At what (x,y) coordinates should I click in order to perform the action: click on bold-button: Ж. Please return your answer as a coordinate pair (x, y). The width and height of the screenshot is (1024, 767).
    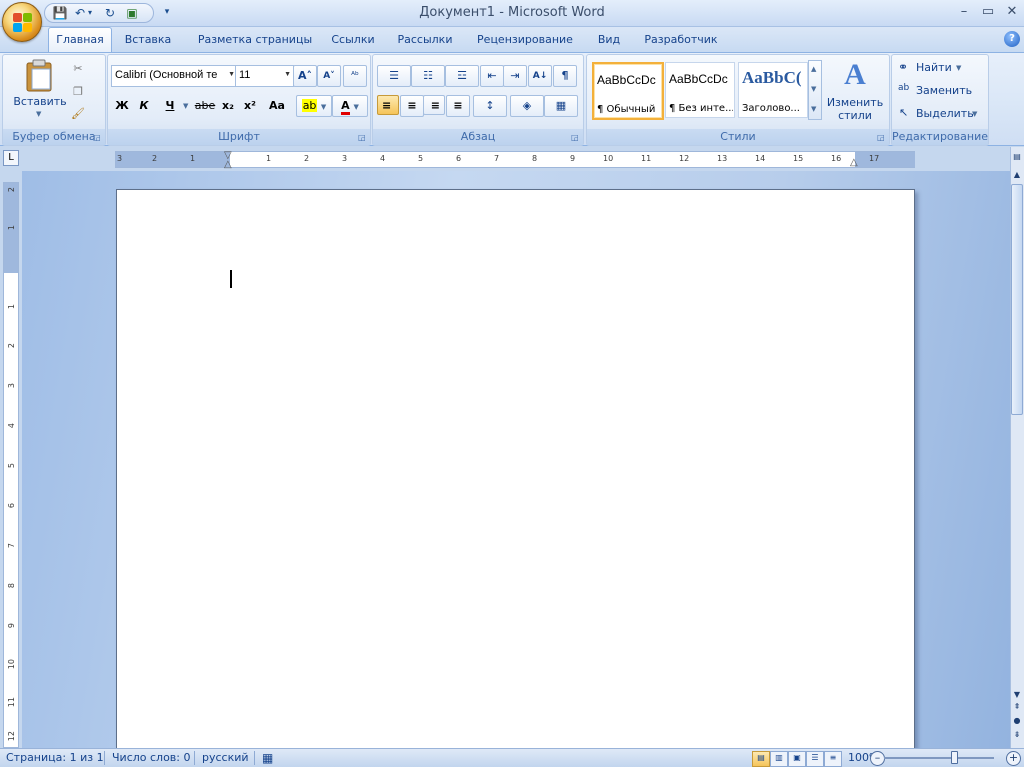
    Looking at the image, I should click on (122, 106).